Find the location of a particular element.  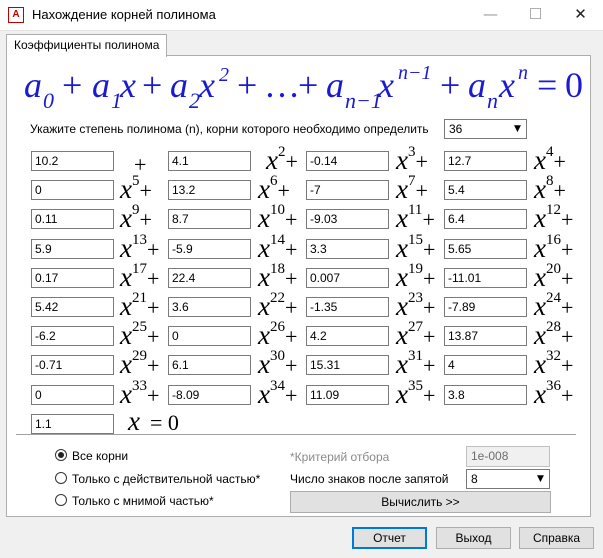

title-bar: A Нахождение корней полинома — ☐ ✕ is located at coordinates (301, 15).